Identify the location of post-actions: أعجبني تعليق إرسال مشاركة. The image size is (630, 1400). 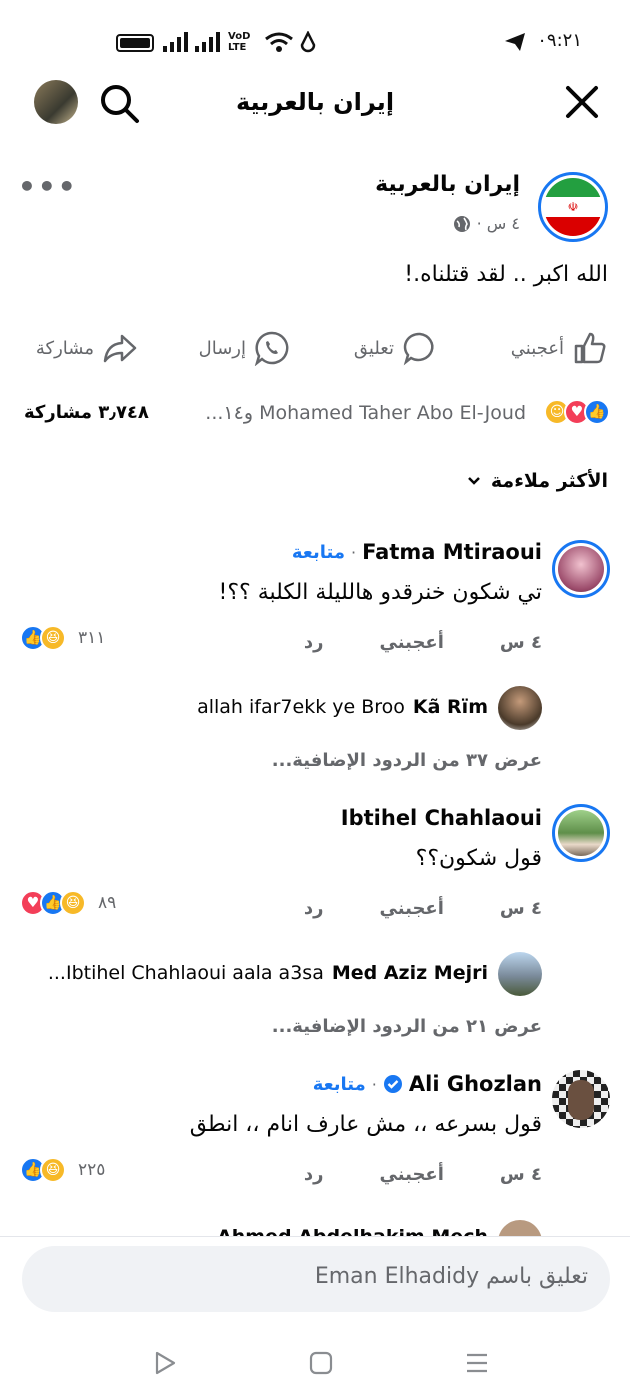
(315, 350).